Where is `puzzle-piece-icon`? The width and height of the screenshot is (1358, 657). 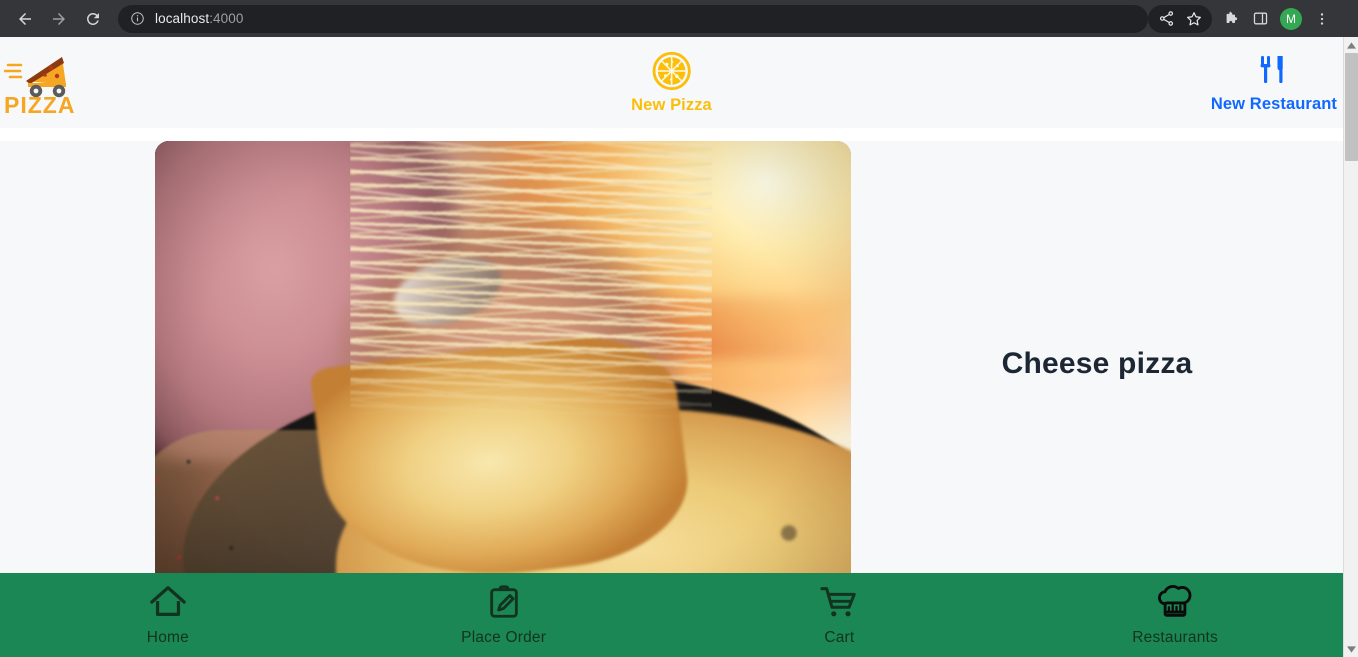 puzzle-piece-icon is located at coordinates (1232, 17).